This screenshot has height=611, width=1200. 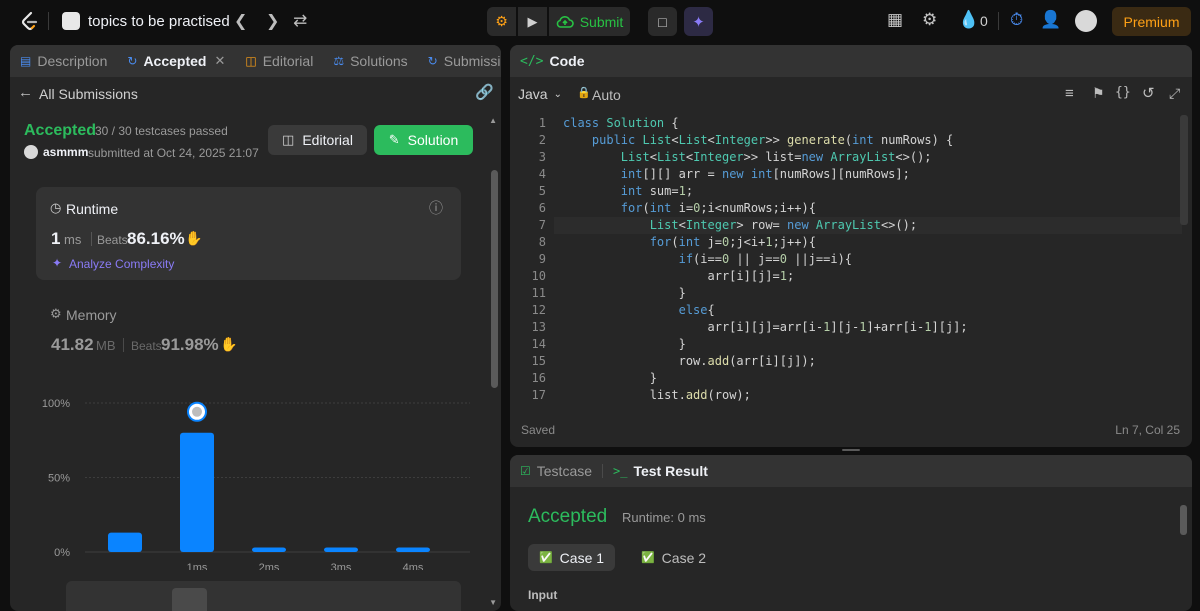 What do you see at coordinates (662, 21) in the screenshot?
I see `notes-button: □` at bounding box center [662, 21].